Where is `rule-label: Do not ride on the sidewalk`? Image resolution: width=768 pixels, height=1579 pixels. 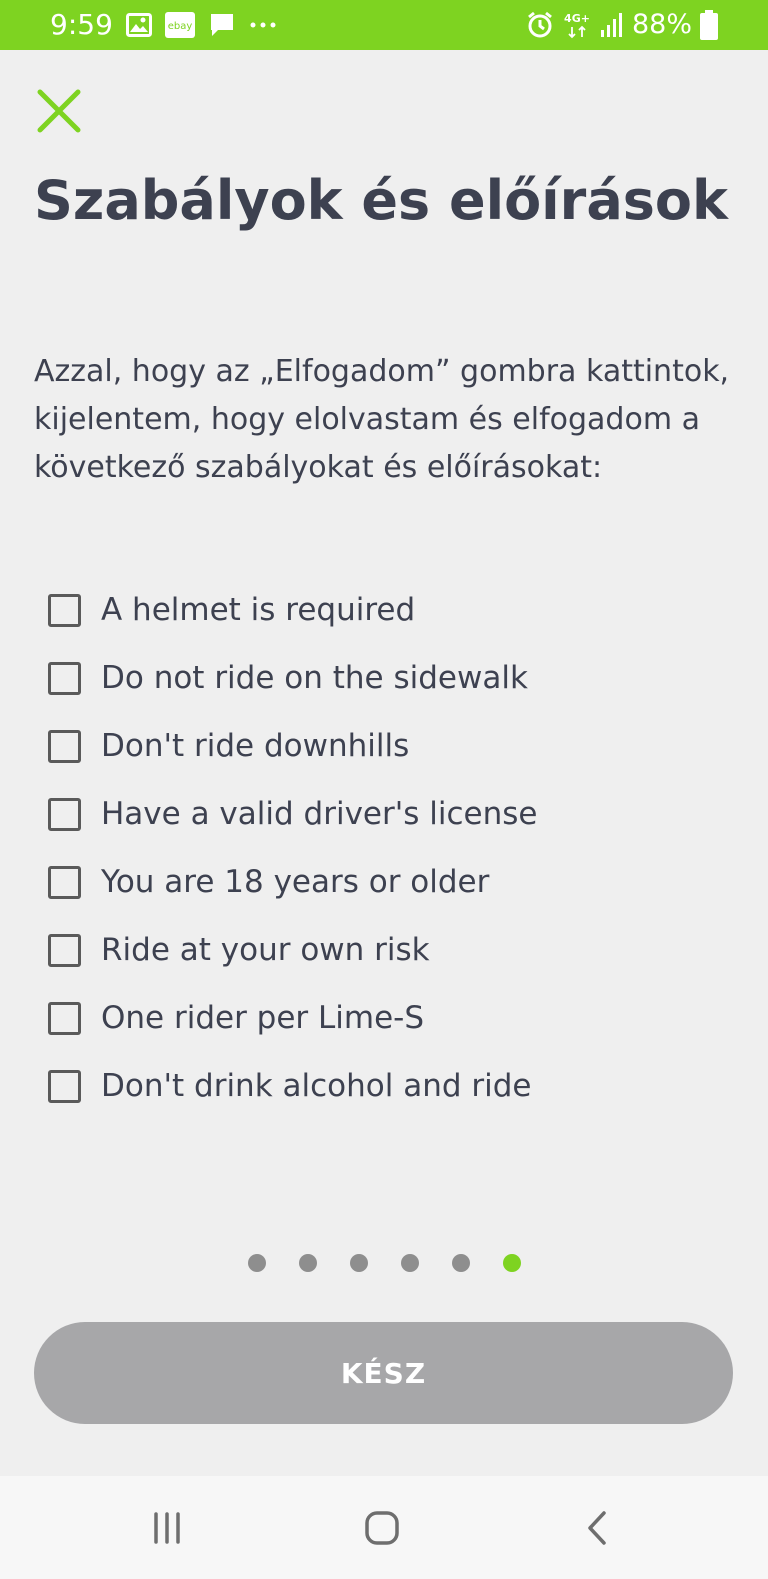 rule-label: Do not ride on the sidewalk is located at coordinates (314, 678).